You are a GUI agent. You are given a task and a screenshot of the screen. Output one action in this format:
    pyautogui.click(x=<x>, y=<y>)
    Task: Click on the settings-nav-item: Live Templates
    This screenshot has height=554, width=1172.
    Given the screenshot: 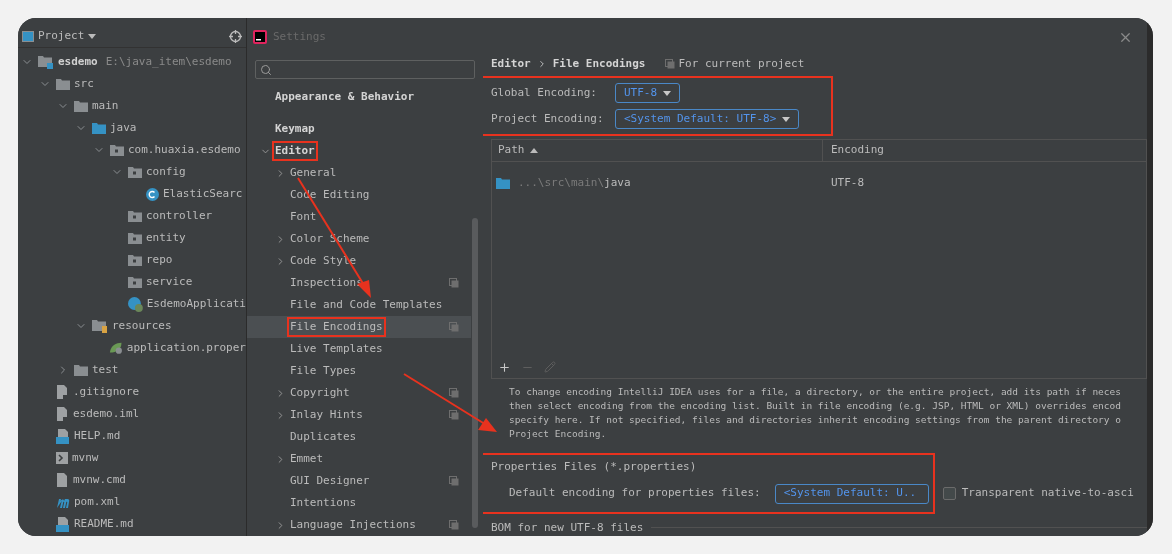 What is the action you would take?
    pyautogui.click(x=359, y=349)
    